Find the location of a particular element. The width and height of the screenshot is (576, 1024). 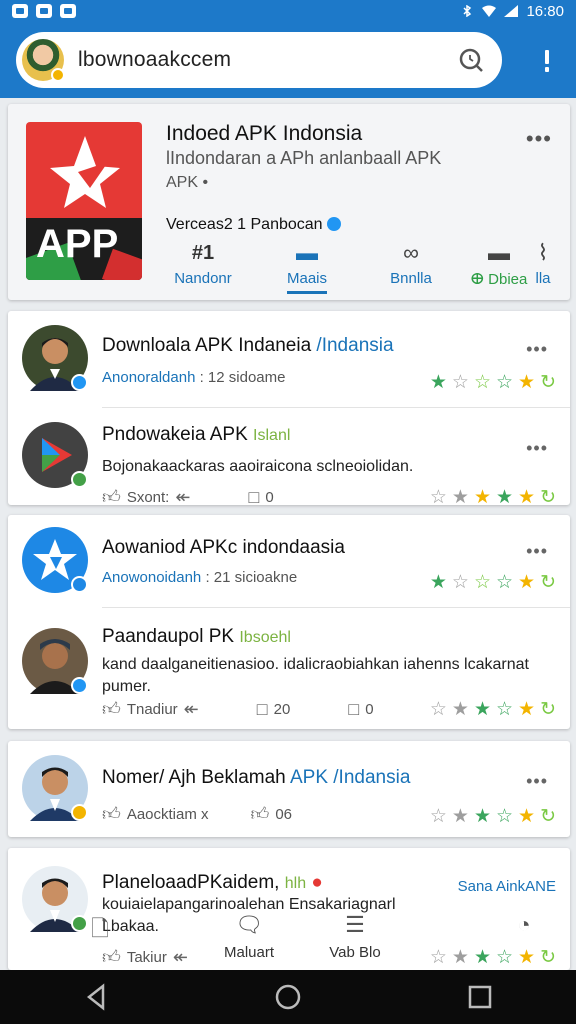

share-count: 0 is located at coordinates (369, 709).